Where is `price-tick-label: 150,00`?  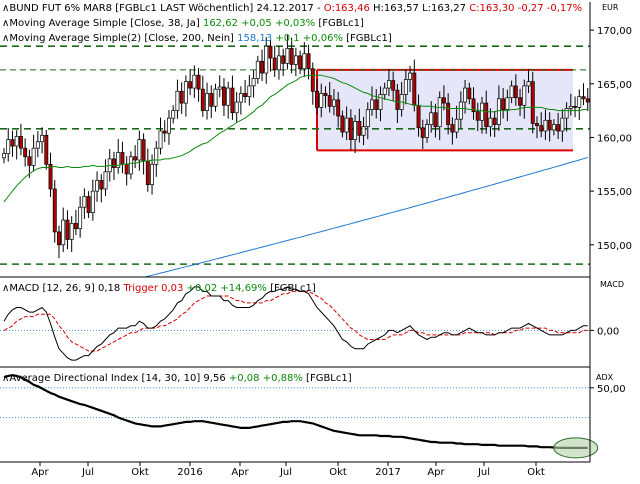 price-tick-label: 150,00 is located at coordinates (614, 246).